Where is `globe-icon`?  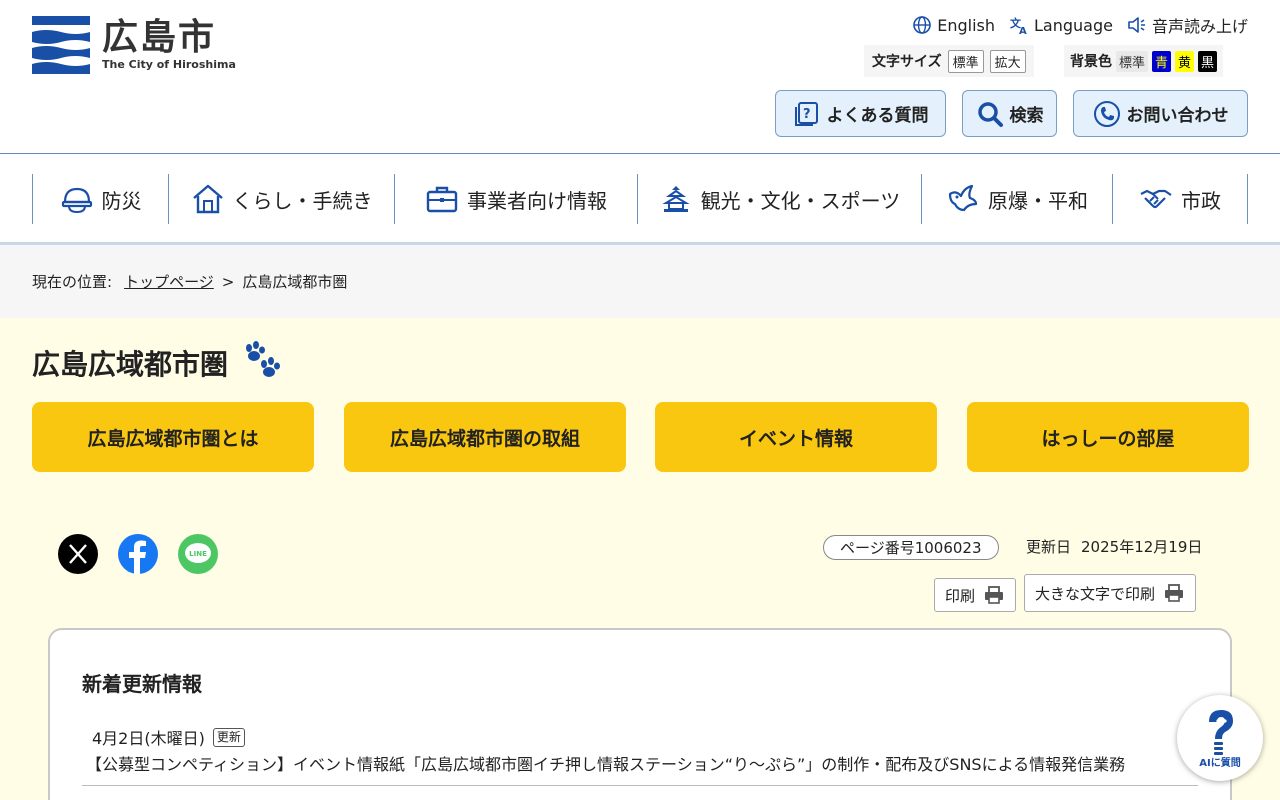
globe-icon is located at coordinates (922, 25).